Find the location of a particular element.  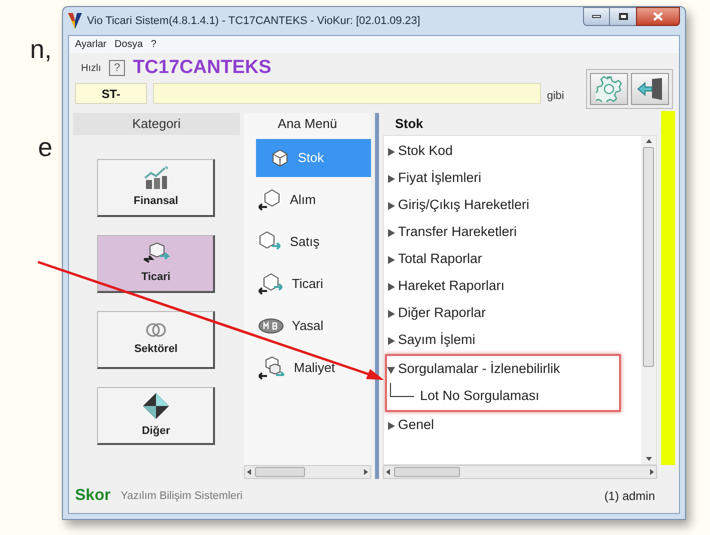

window-title: Vio Ticari Sistem(4.8.1.4.1) - TC17CANTEKS - VioKur: [02.01.09.23] is located at coordinates (253, 21).